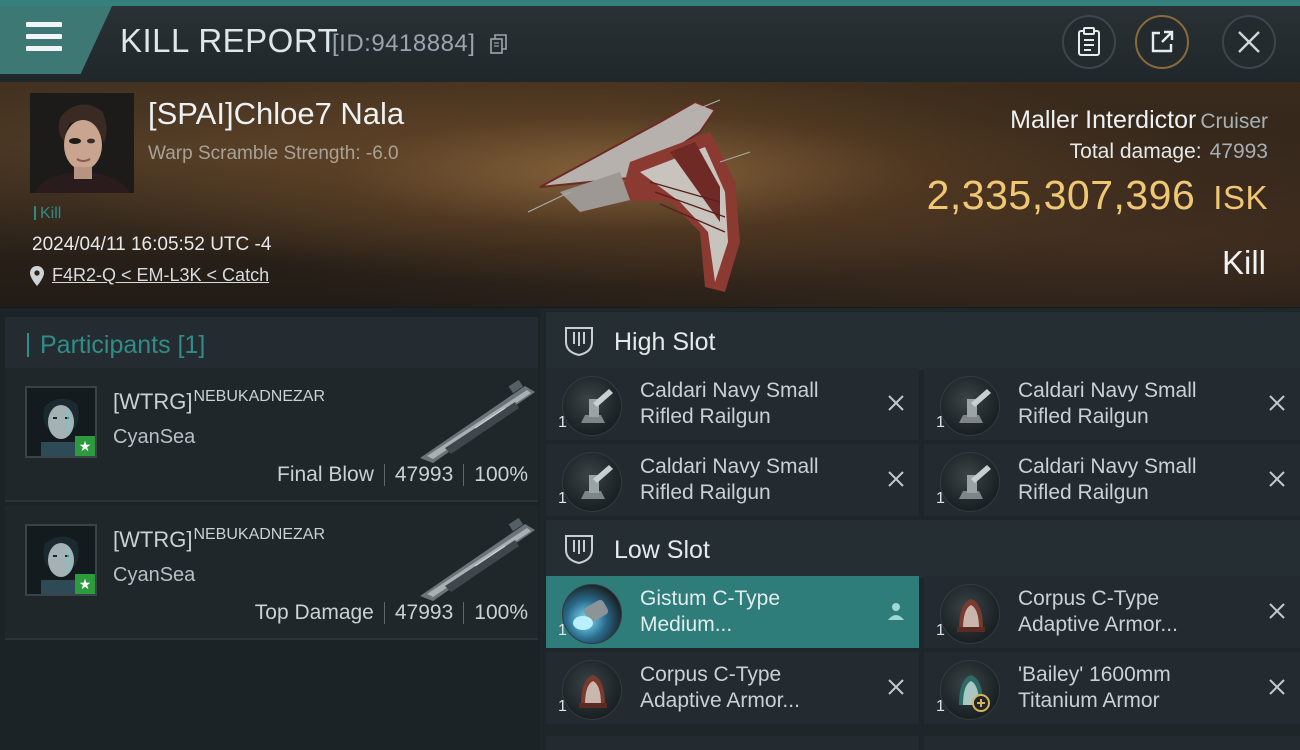 Image resolution: width=1300 pixels, height=750 pixels. I want to click on result-label: Kill, so click(1243, 262).